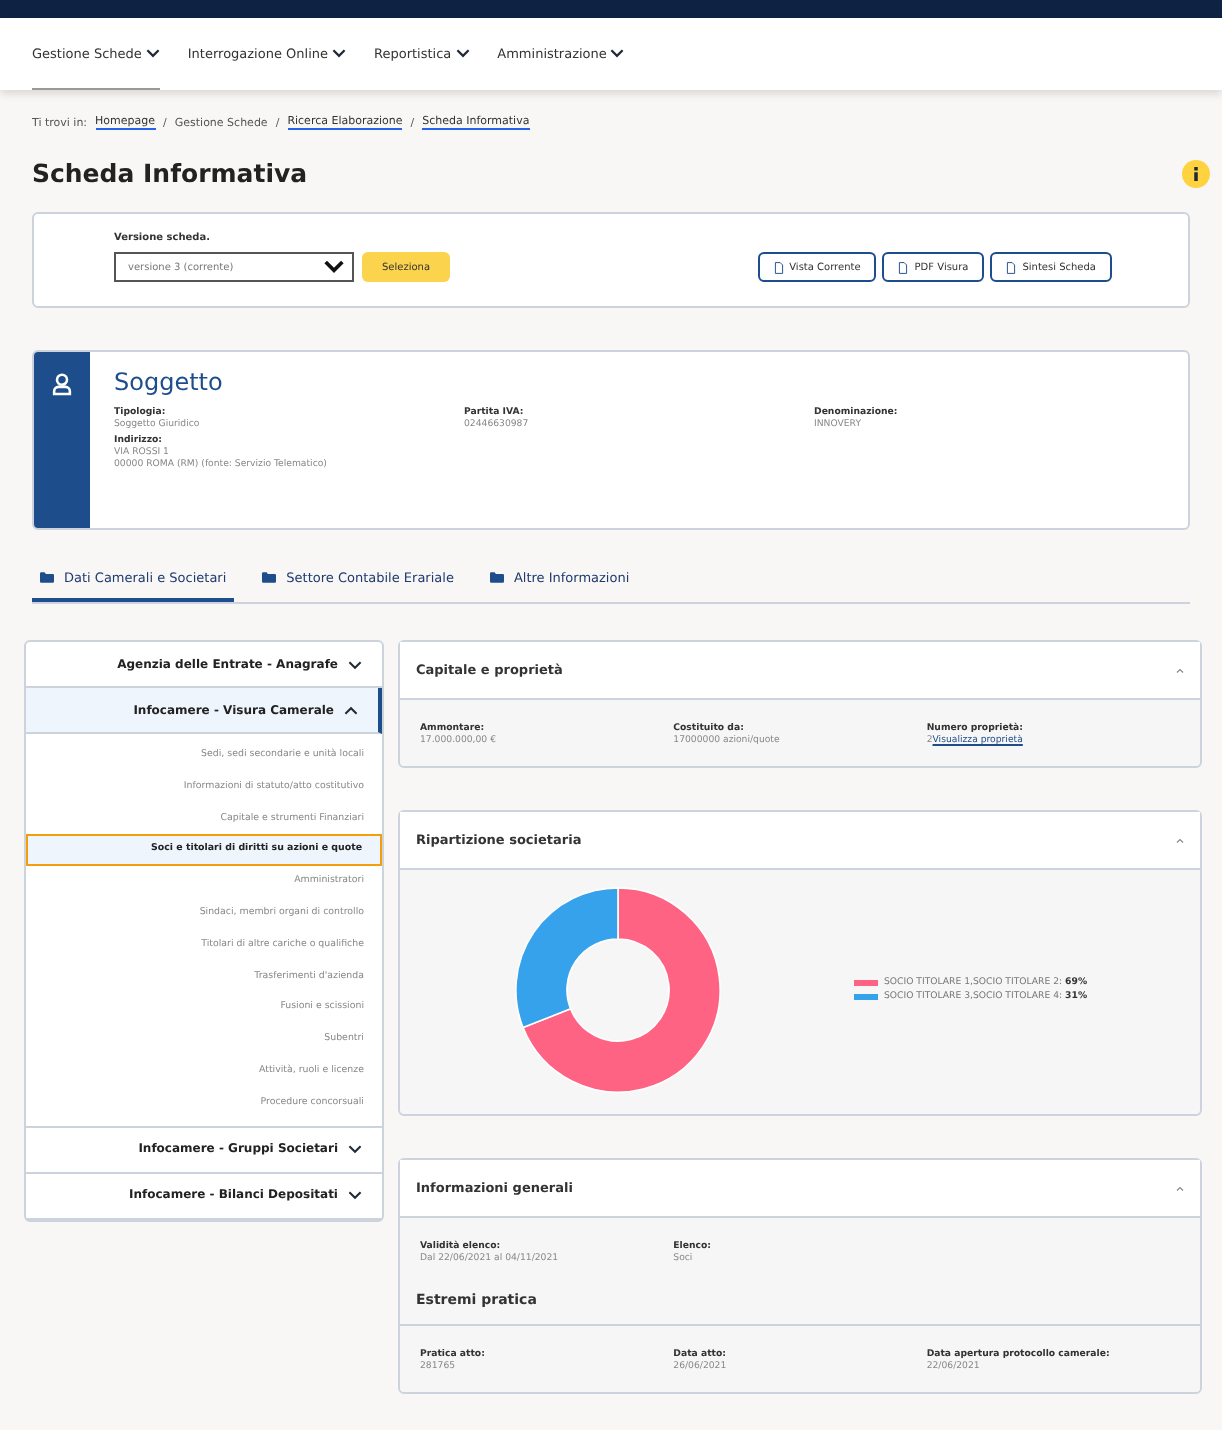 The width and height of the screenshot is (1222, 1430). What do you see at coordinates (351, 710) in the screenshot?
I see `chevron-up-icon` at bounding box center [351, 710].